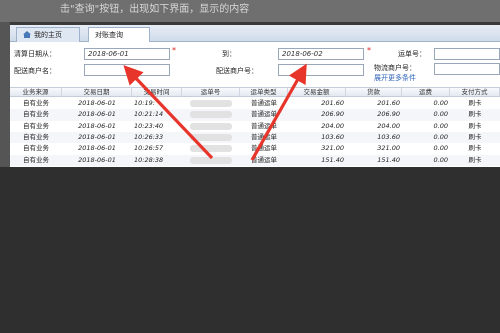 Image resolution: width=500 pixels, height=333 pixels. Describe the element at coordinates (149, 114) in the screenshot. I see `table-cell: 10:21:14` at that location.